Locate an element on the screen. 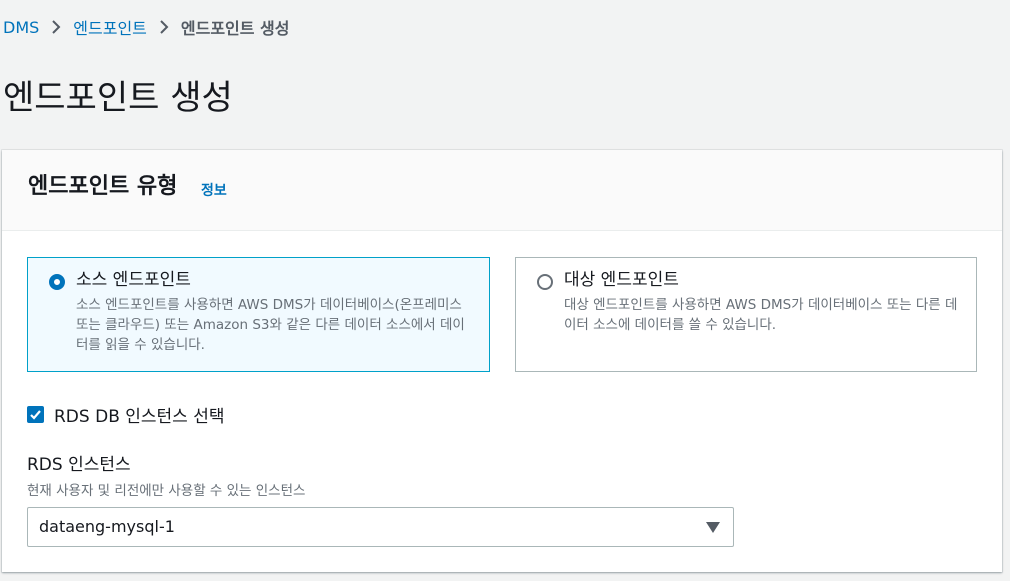 The height and width of the screenshot is (581, 1010). rds-instance-checkbox-row: RDS DB 인스턴스 선택 is located at coordinates (126, 414).